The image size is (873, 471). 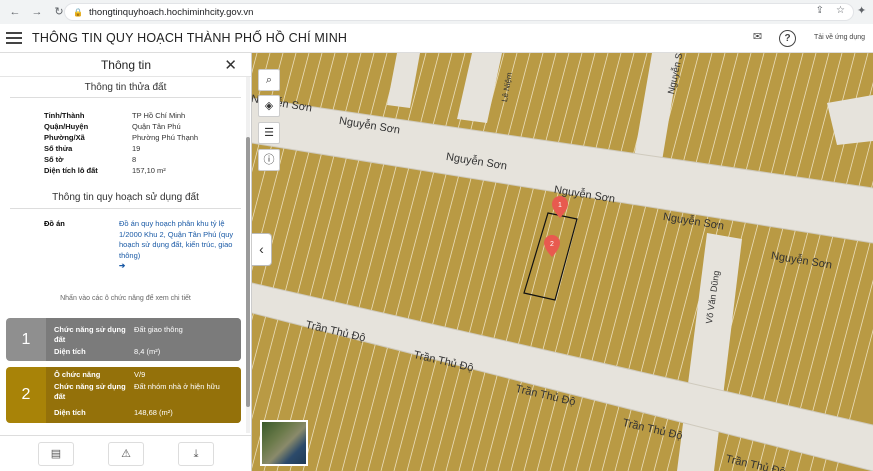 What do you see at coordinates (58, 148) in the screenshot?
I see `info-label: Số thửa` at bounding box center [58, 148].